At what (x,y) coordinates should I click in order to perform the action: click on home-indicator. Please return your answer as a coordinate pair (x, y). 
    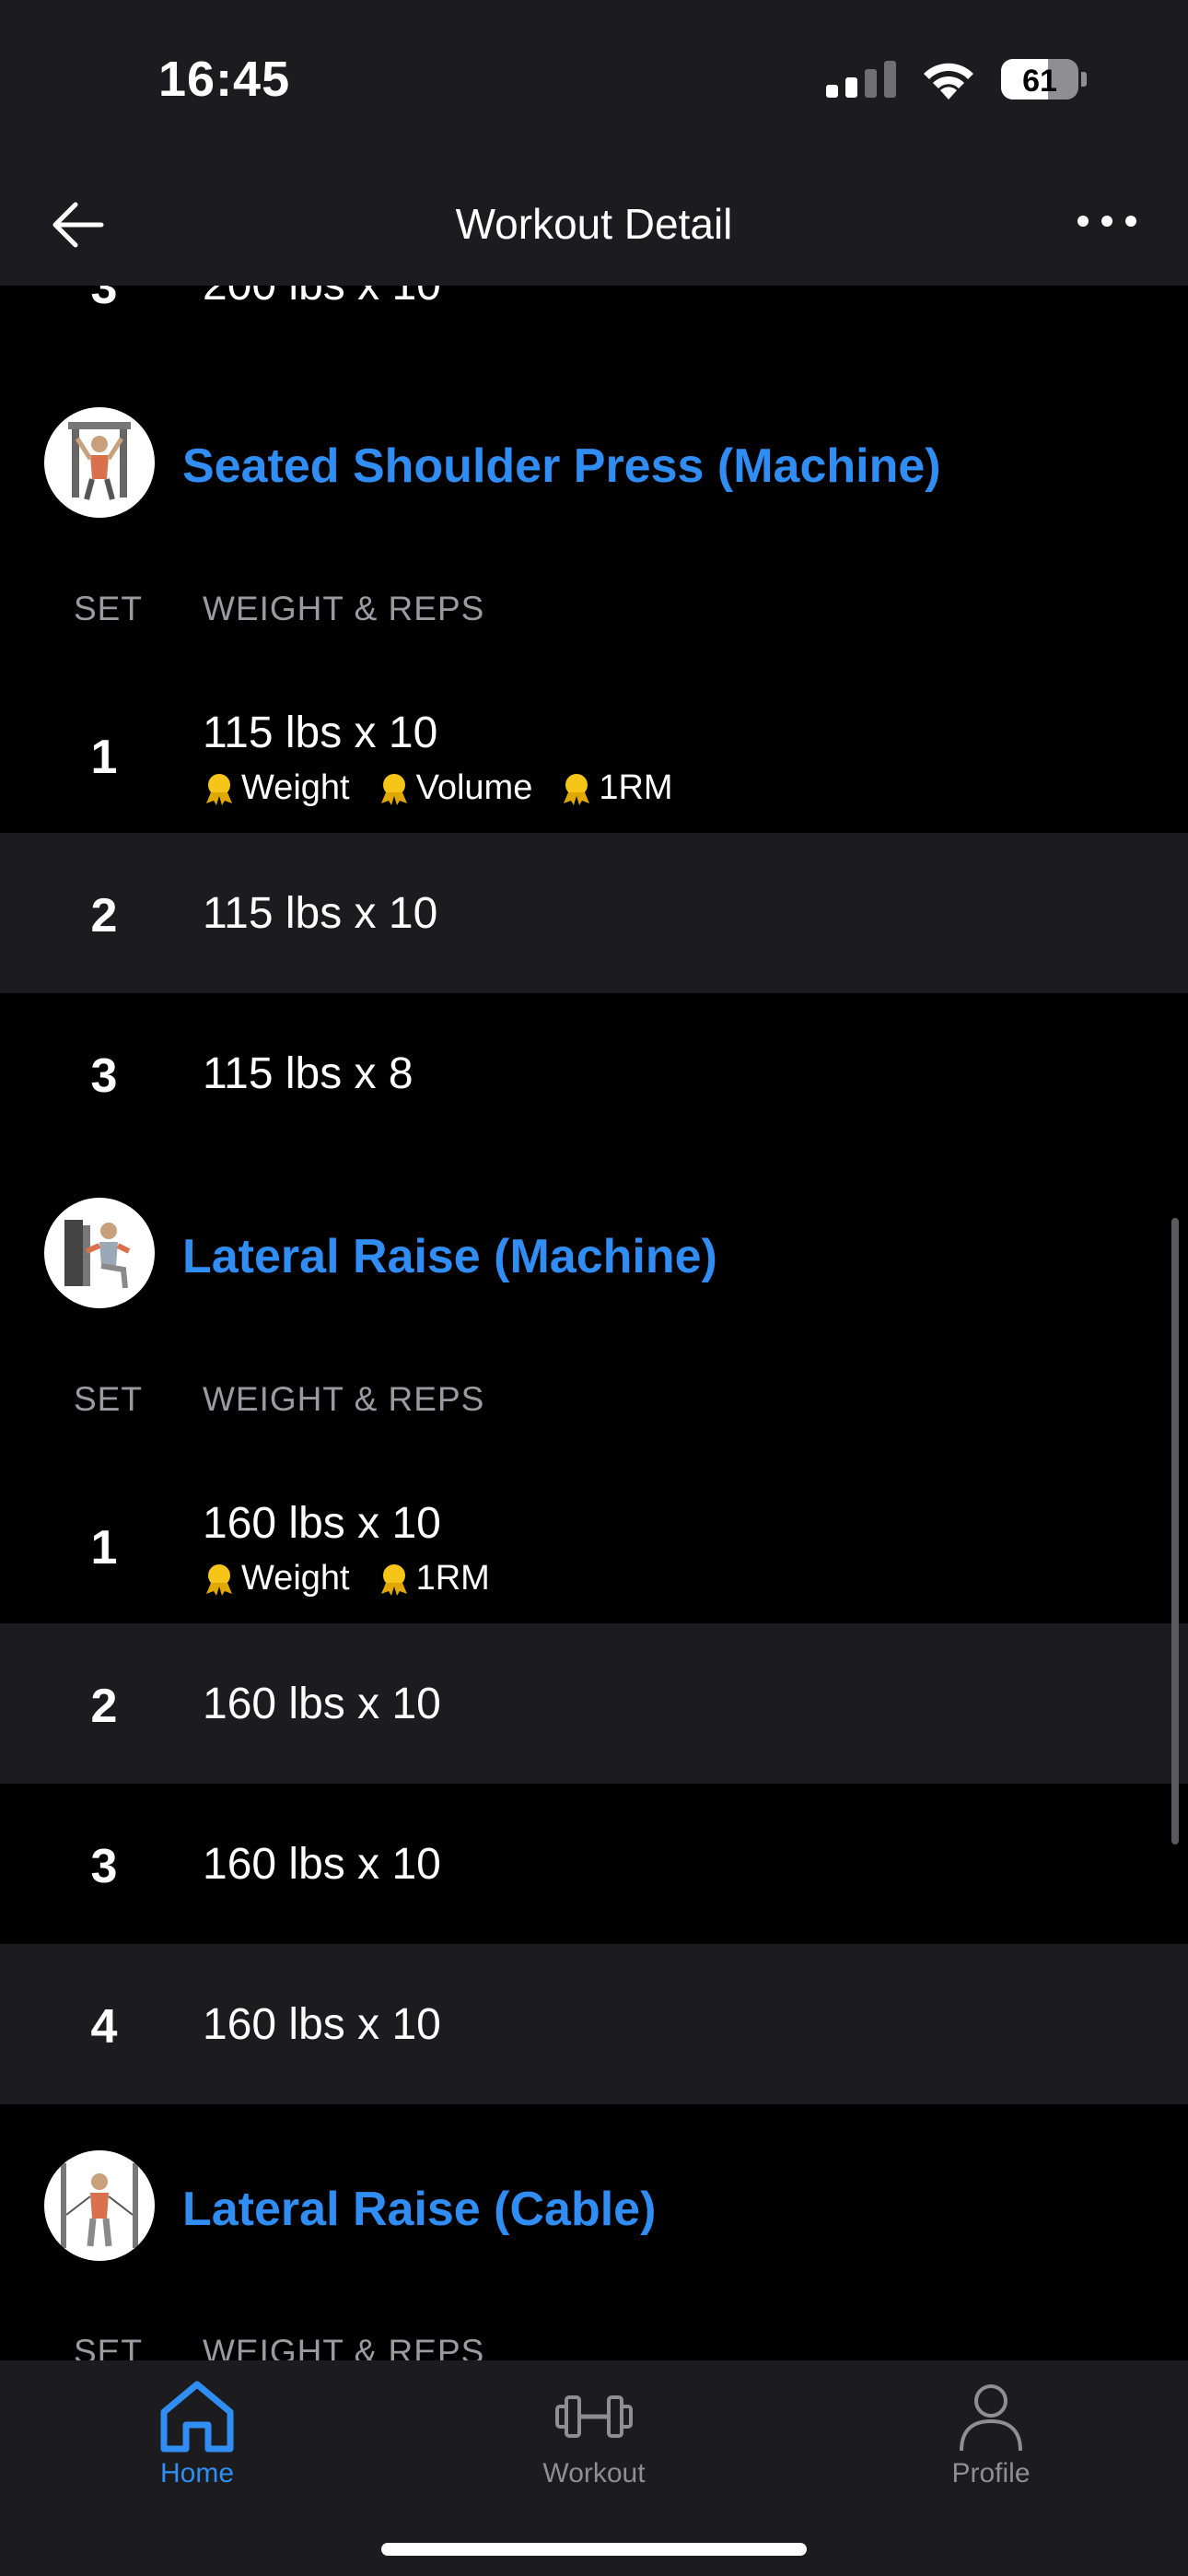
    Looking at the image, I should click on (594, 2549).